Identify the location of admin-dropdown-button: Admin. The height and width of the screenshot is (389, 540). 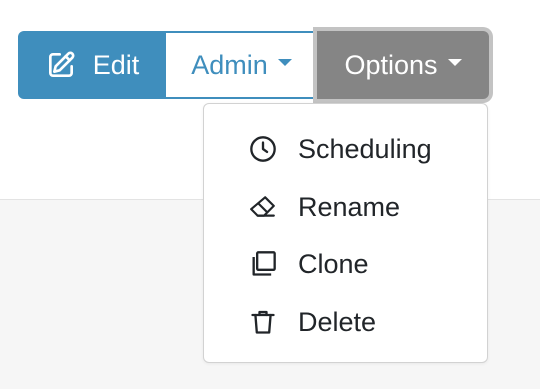
(241, 65).